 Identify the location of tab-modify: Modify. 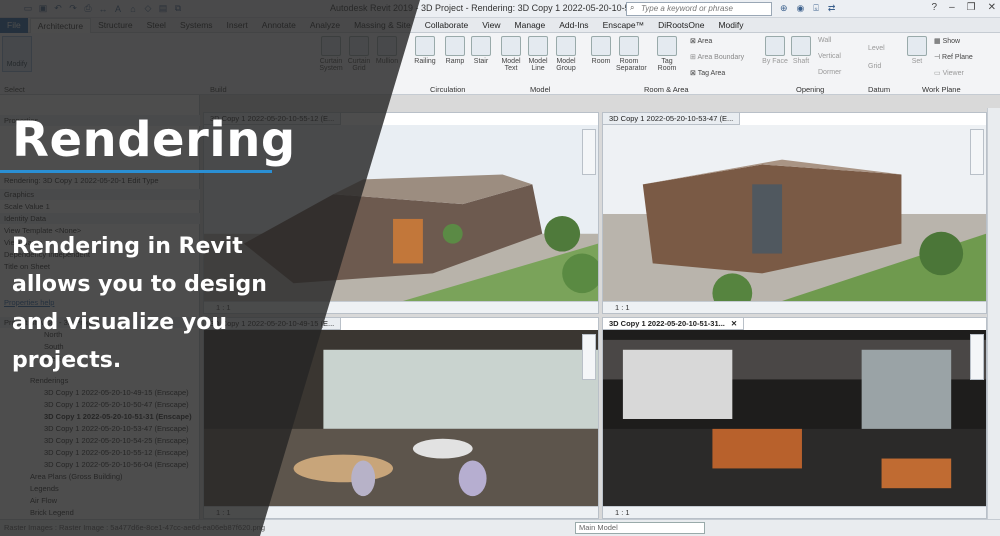
(730, 25).